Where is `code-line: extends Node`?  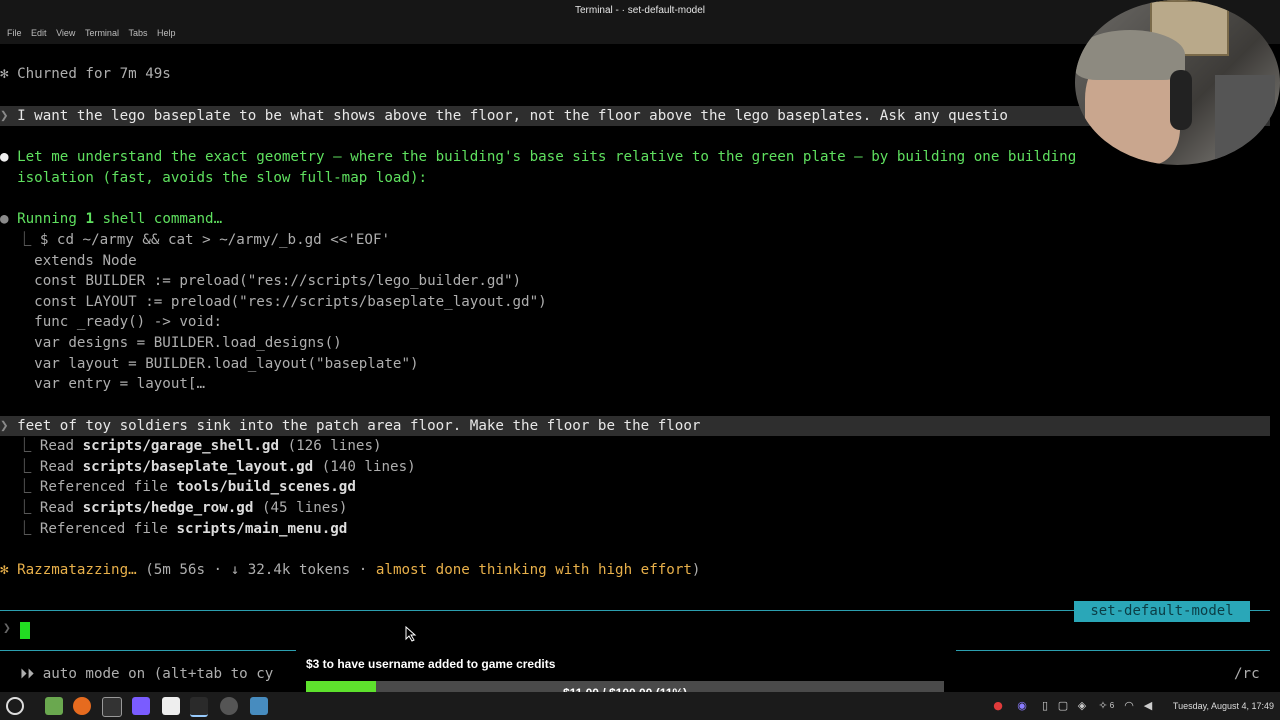 code-line: extends Node is located at coordinates (68, 261).